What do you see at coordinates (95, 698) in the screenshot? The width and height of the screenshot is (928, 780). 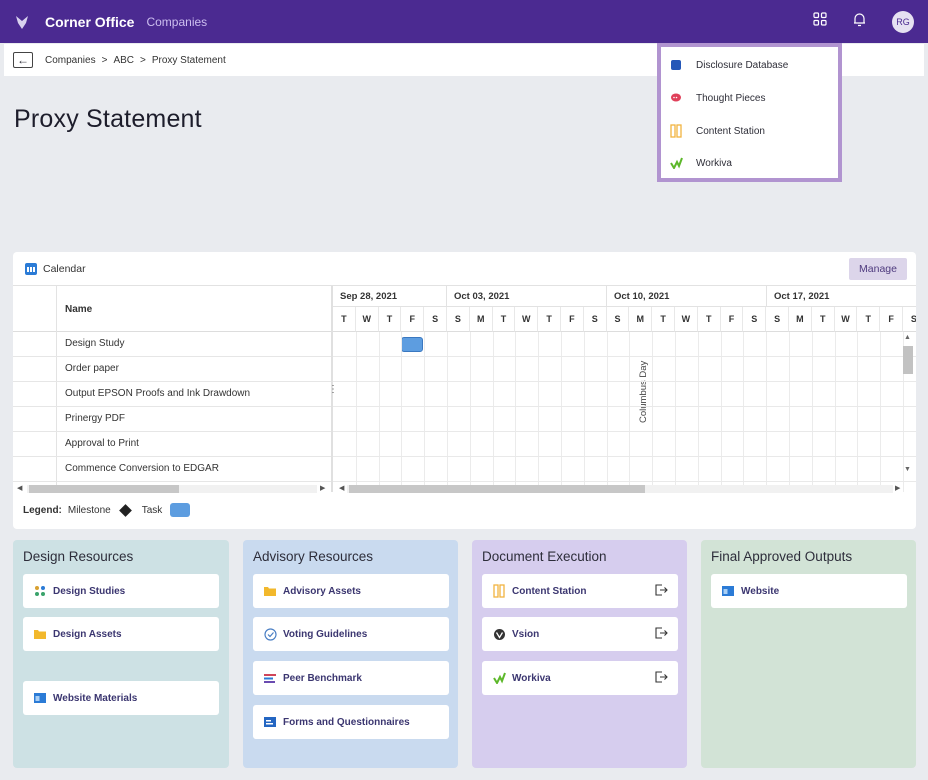 I see `button-label: Website Materials` at bounding box center [95, 698].